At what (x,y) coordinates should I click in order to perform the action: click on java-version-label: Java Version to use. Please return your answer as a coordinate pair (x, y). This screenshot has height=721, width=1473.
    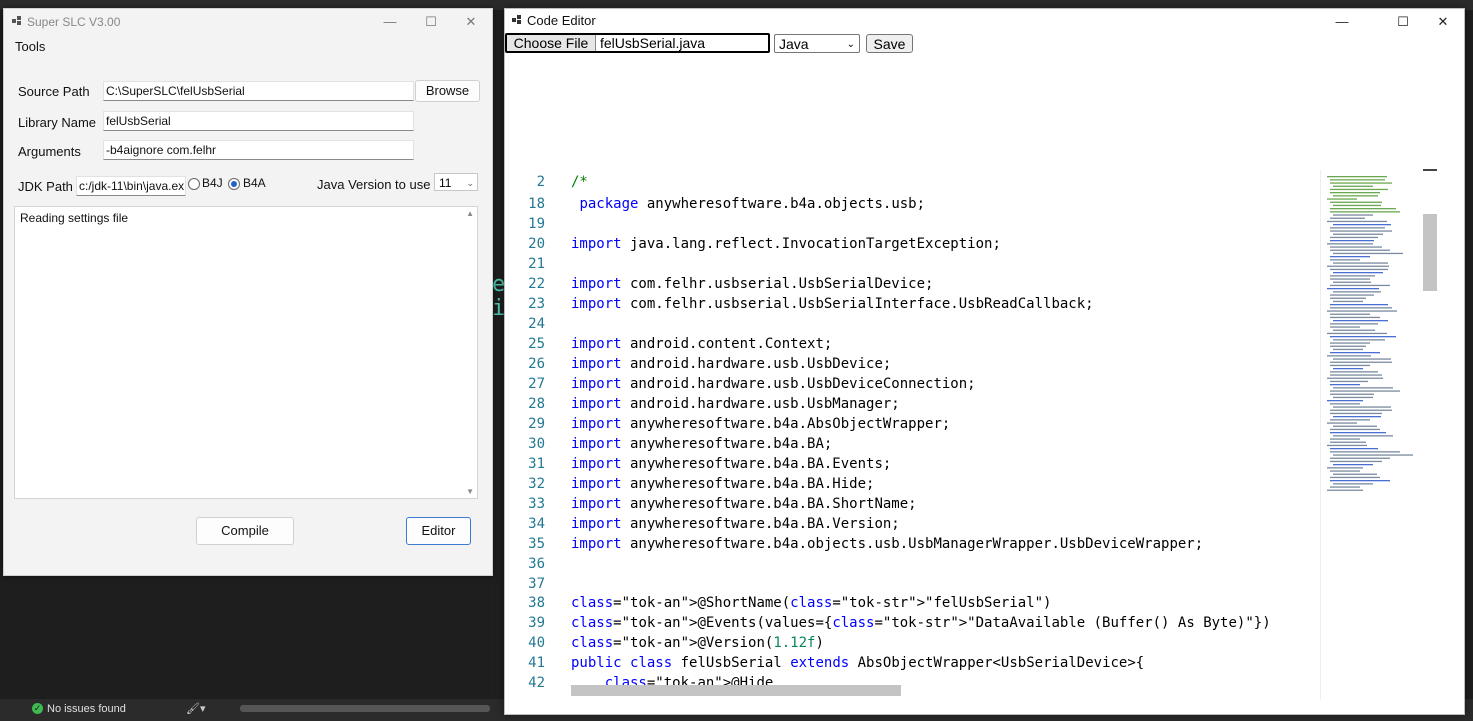
    Looking at the image, I should click on (374, 184).